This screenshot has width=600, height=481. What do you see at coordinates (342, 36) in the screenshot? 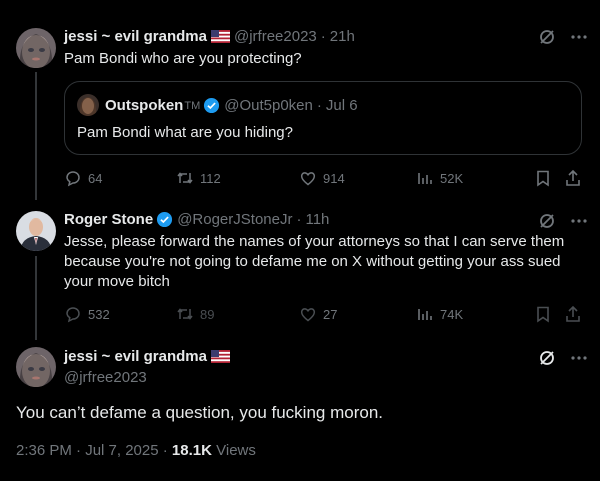
I see `timestamp: 21h` at bounding box center [342, 36].